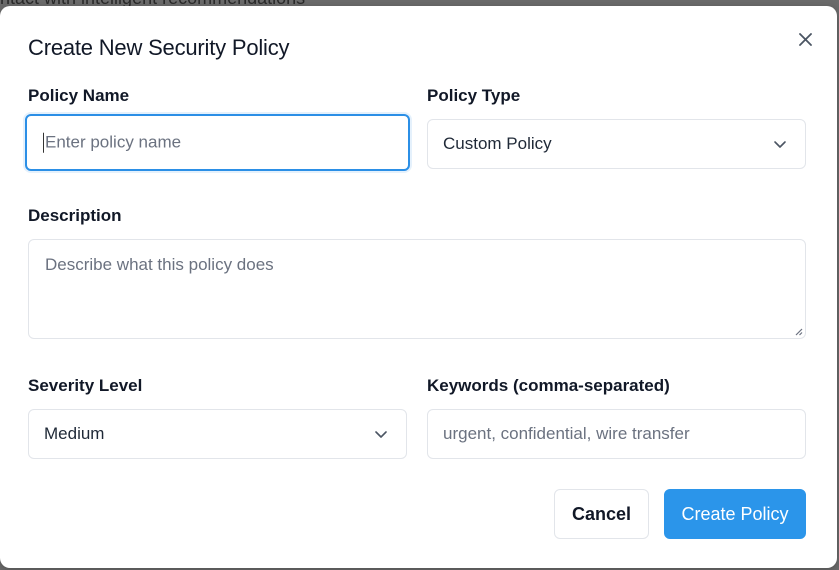 This screenshot has height=570, width=839. Describe the element at coordinates (474, 95) in the screenshot. I see `policy-type-label: Policy Type` at that location.